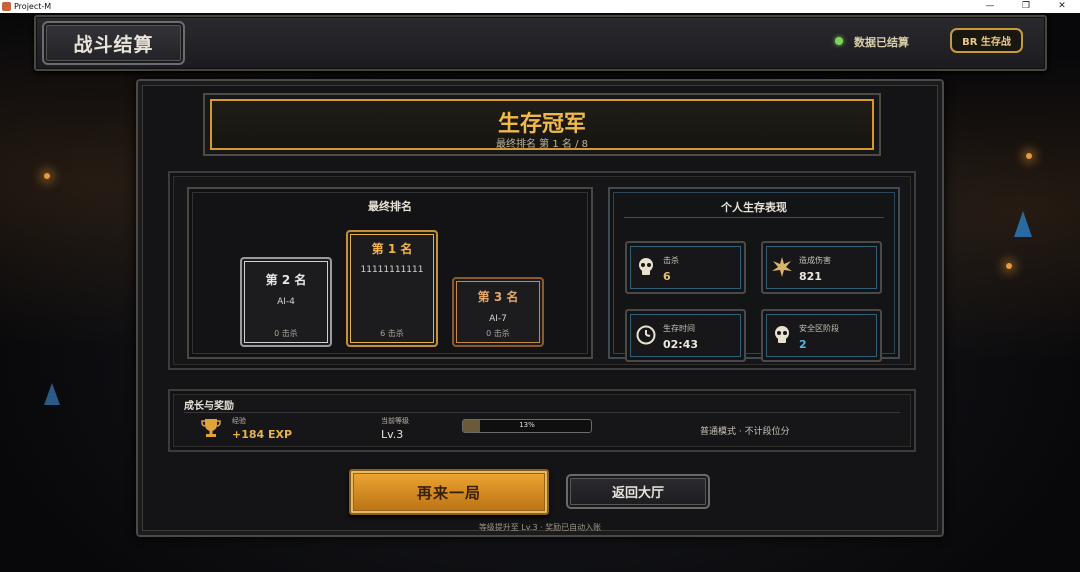  I want to click on podium-place: 第 2 名, so click(286, 280).